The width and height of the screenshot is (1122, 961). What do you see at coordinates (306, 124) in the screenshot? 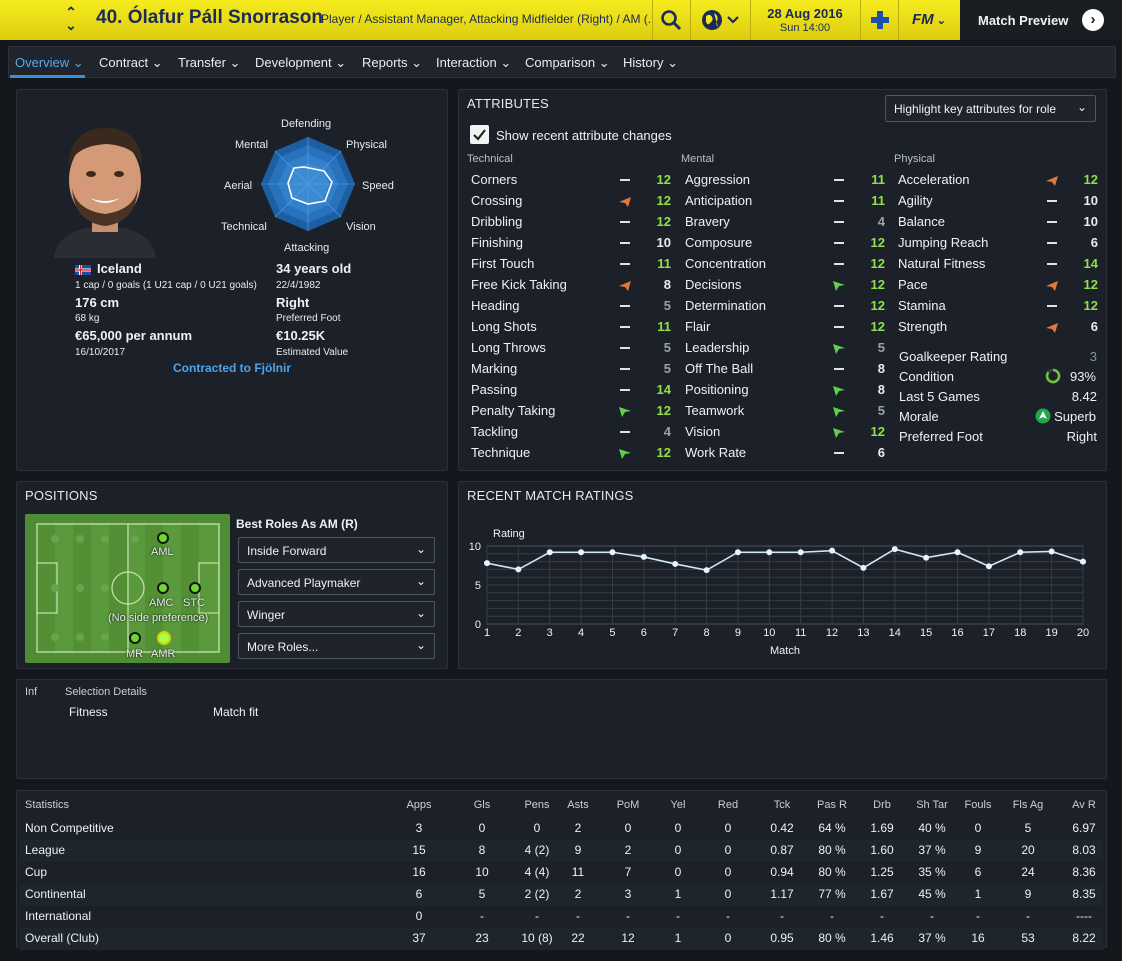
I see `radar-label-defending: Defending` at bounding box center [306, 124].